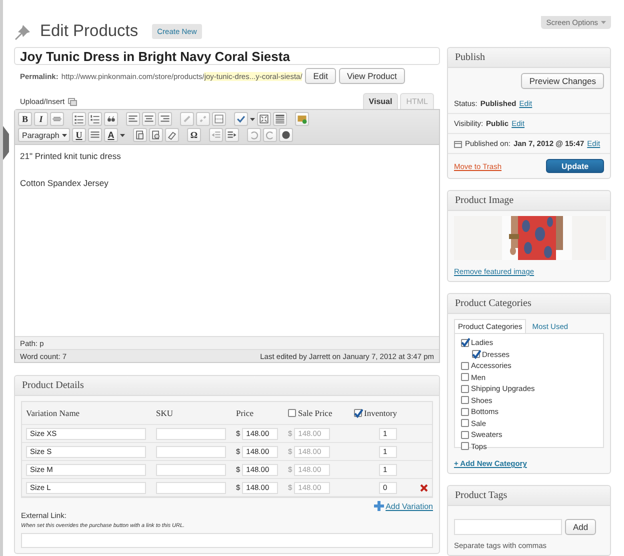  I want to click on more-tag-icon, so click(219, 119).